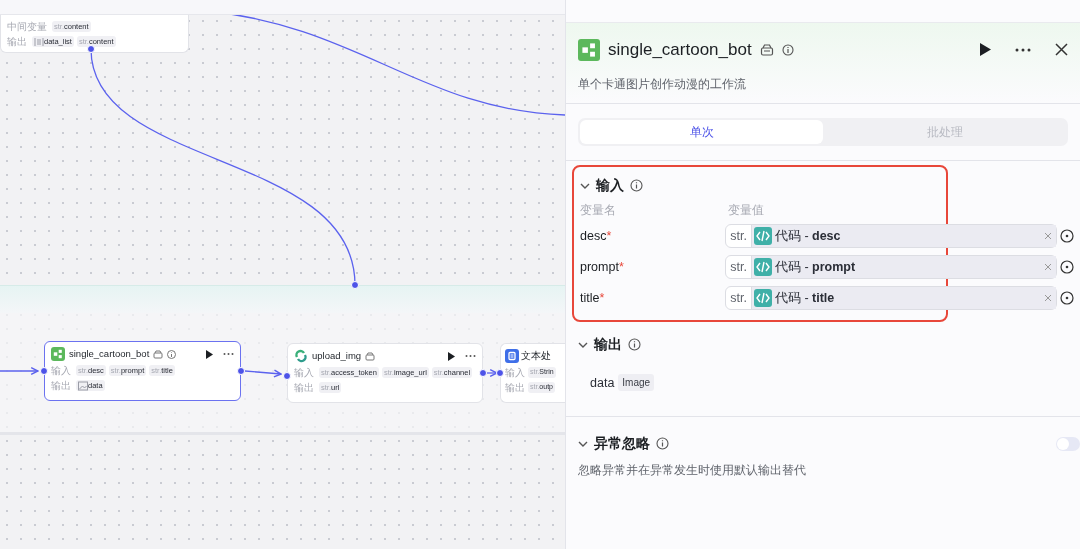  What do you see at coordinates (1068, 443) in the screenshot?
I see `toggle-switch` at bounding box center [1068, 443].